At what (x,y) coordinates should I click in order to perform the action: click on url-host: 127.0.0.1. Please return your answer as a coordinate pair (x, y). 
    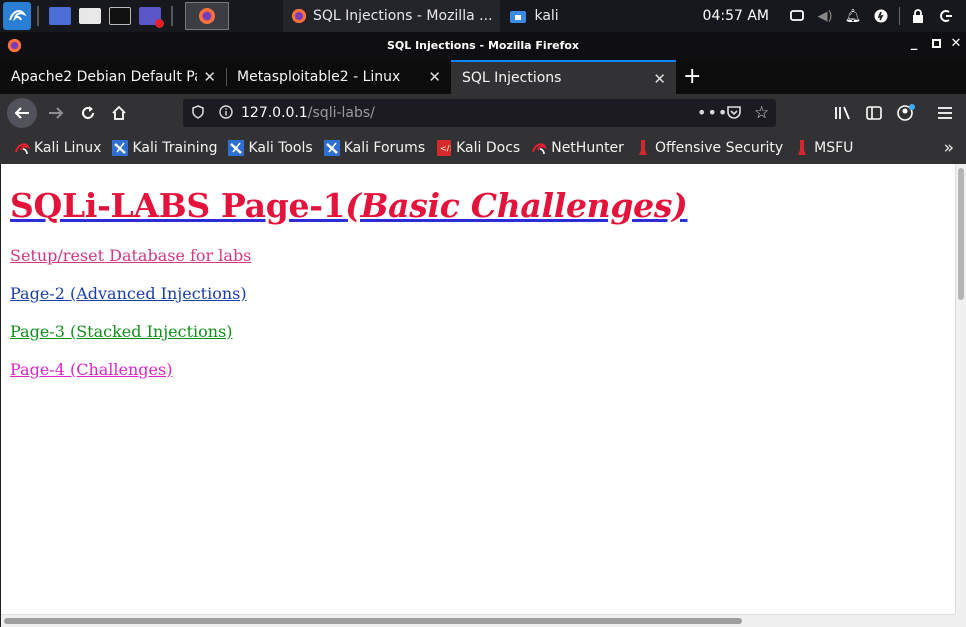
    Looking at the image, I should click on (274, 113).